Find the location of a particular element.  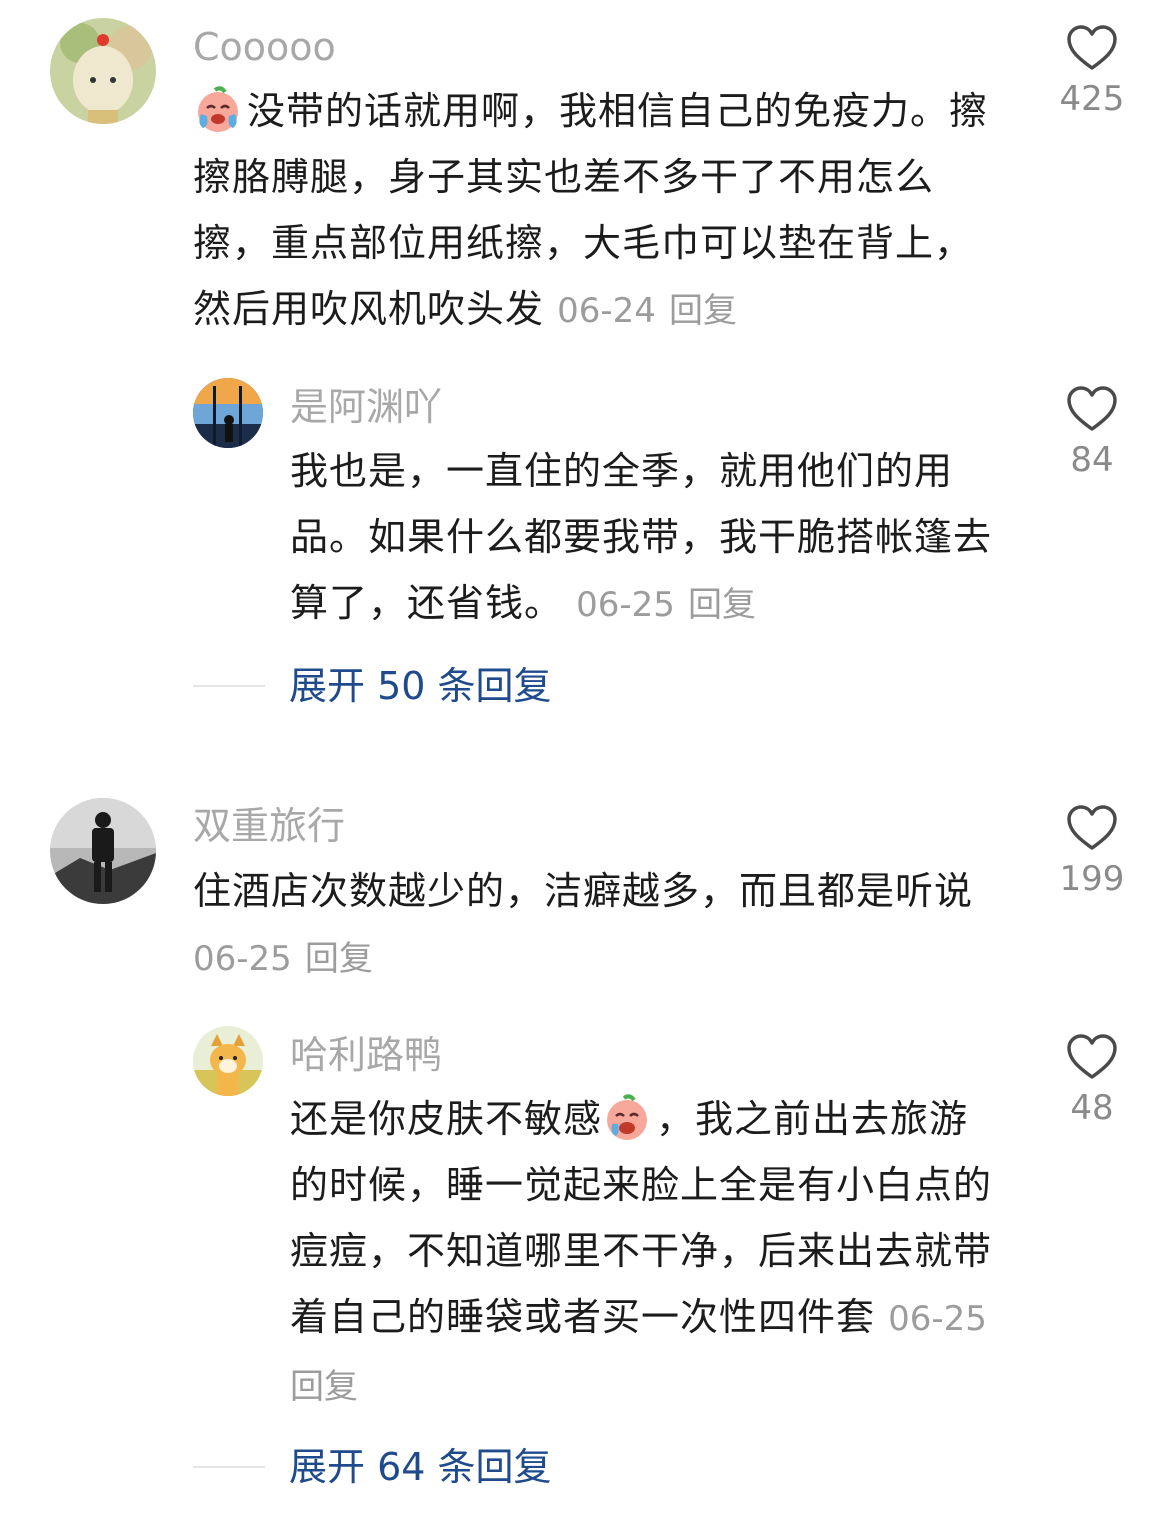

hiker-silhouette-avatar-icon is located at coordinates (103, 851).